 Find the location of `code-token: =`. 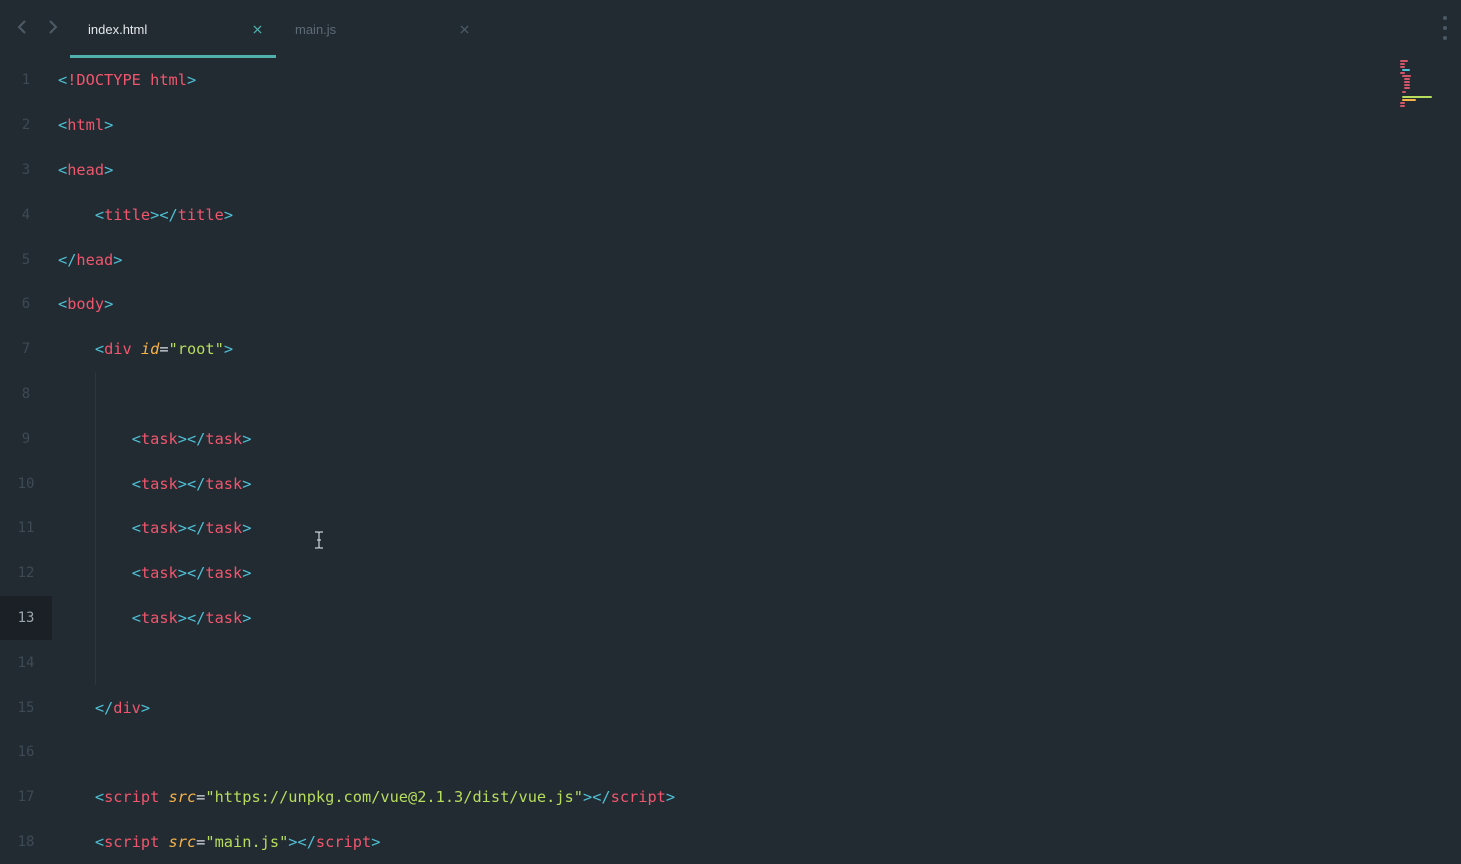

code-token: = is located at coordinates (201, 797).